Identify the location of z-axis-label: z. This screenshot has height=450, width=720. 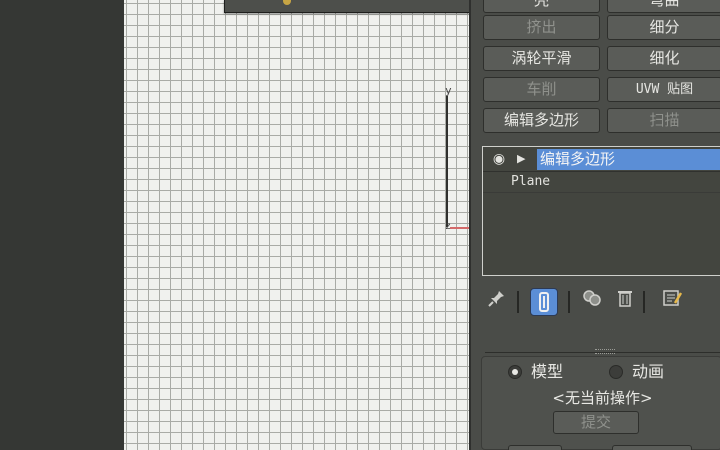
(448, 226).